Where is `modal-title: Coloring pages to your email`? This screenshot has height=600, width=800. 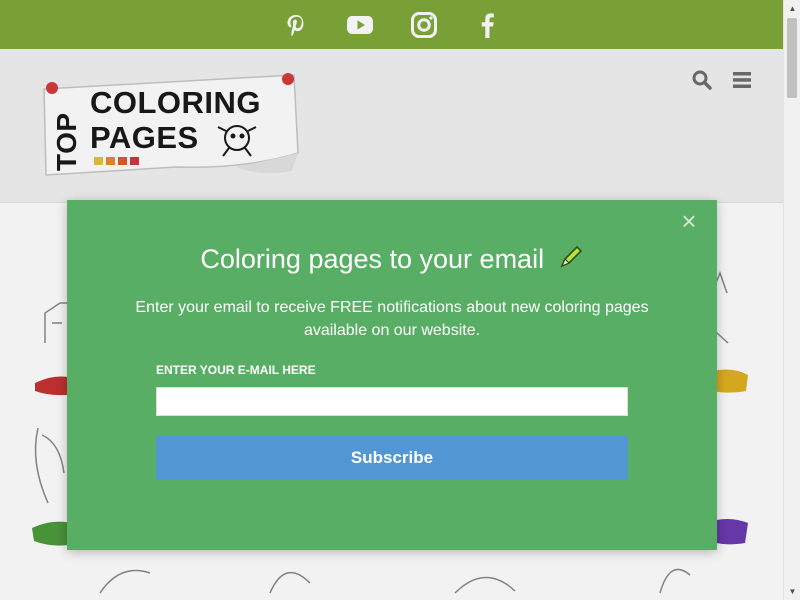
modal-title: Coloring pages to your email is located at coordinates (392, 260).